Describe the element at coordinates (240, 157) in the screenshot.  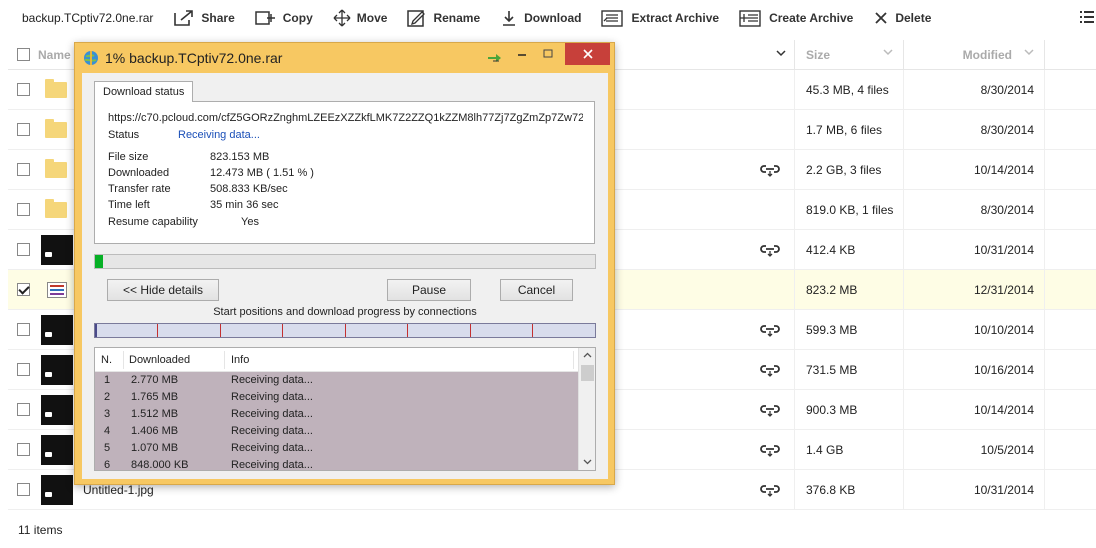
I see `file-size-value: 823.153 MB` at that location.